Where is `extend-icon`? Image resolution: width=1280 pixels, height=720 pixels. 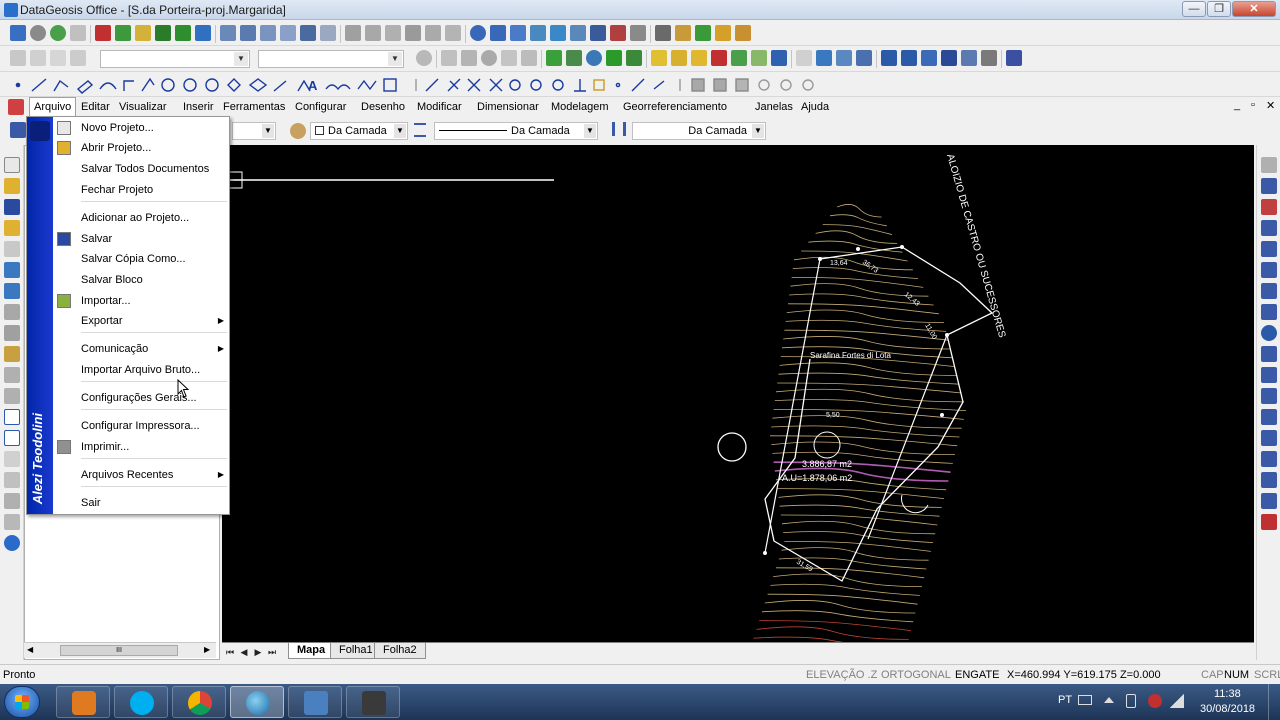
extend-icon is located at coordinates (1269, 417).